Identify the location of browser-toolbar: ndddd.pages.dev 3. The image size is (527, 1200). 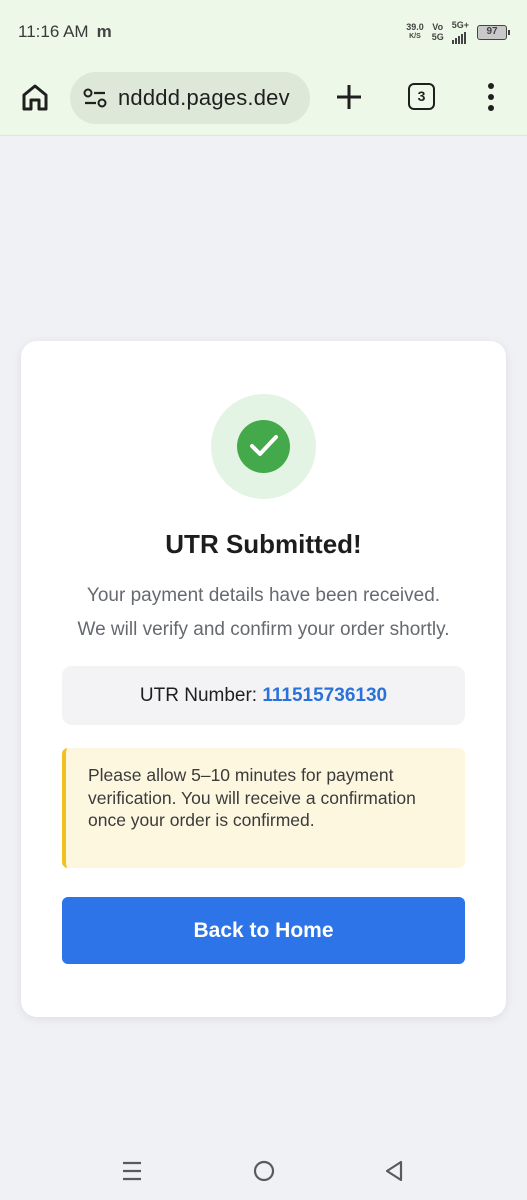
(263, 100).